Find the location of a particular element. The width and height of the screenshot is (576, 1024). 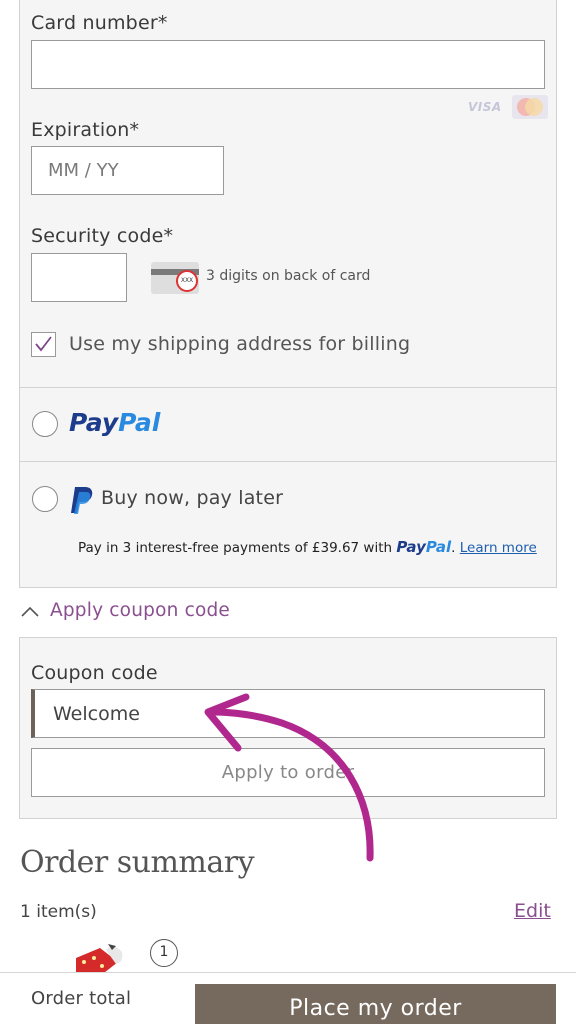

expiration-label: Expiration* is located at coordinates (85, 130).